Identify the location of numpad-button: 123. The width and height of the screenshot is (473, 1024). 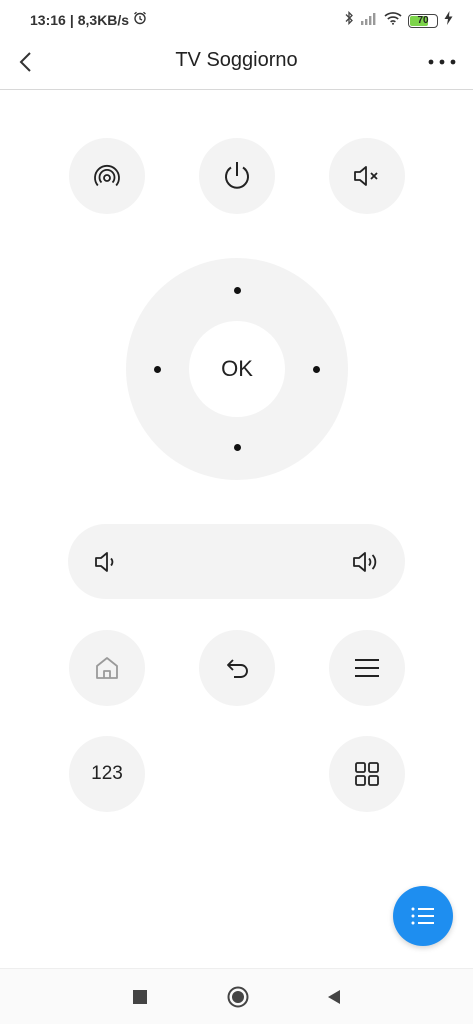
(107, 774).